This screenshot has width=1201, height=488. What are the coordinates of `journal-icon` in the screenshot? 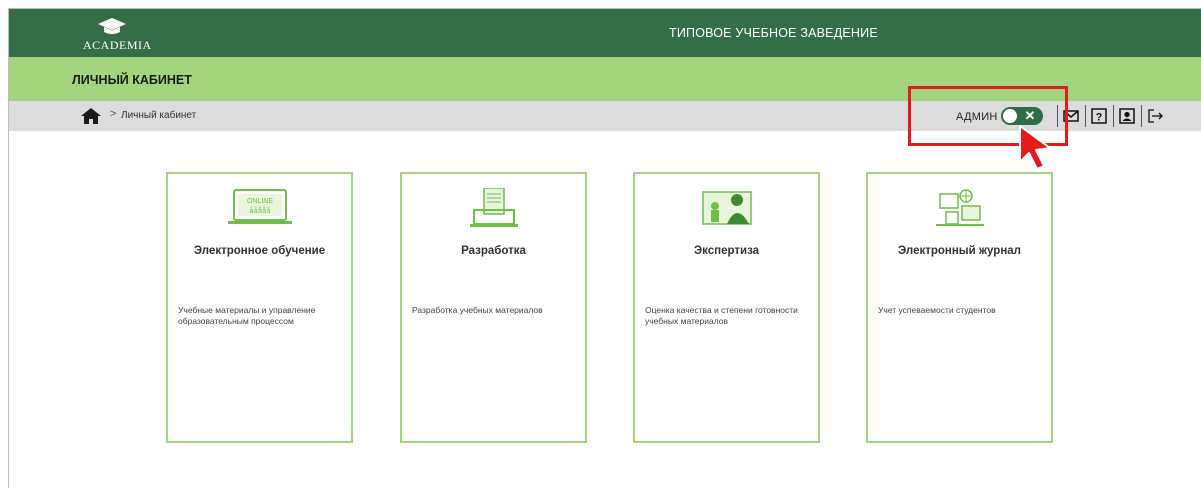 It's located at (960, 207).